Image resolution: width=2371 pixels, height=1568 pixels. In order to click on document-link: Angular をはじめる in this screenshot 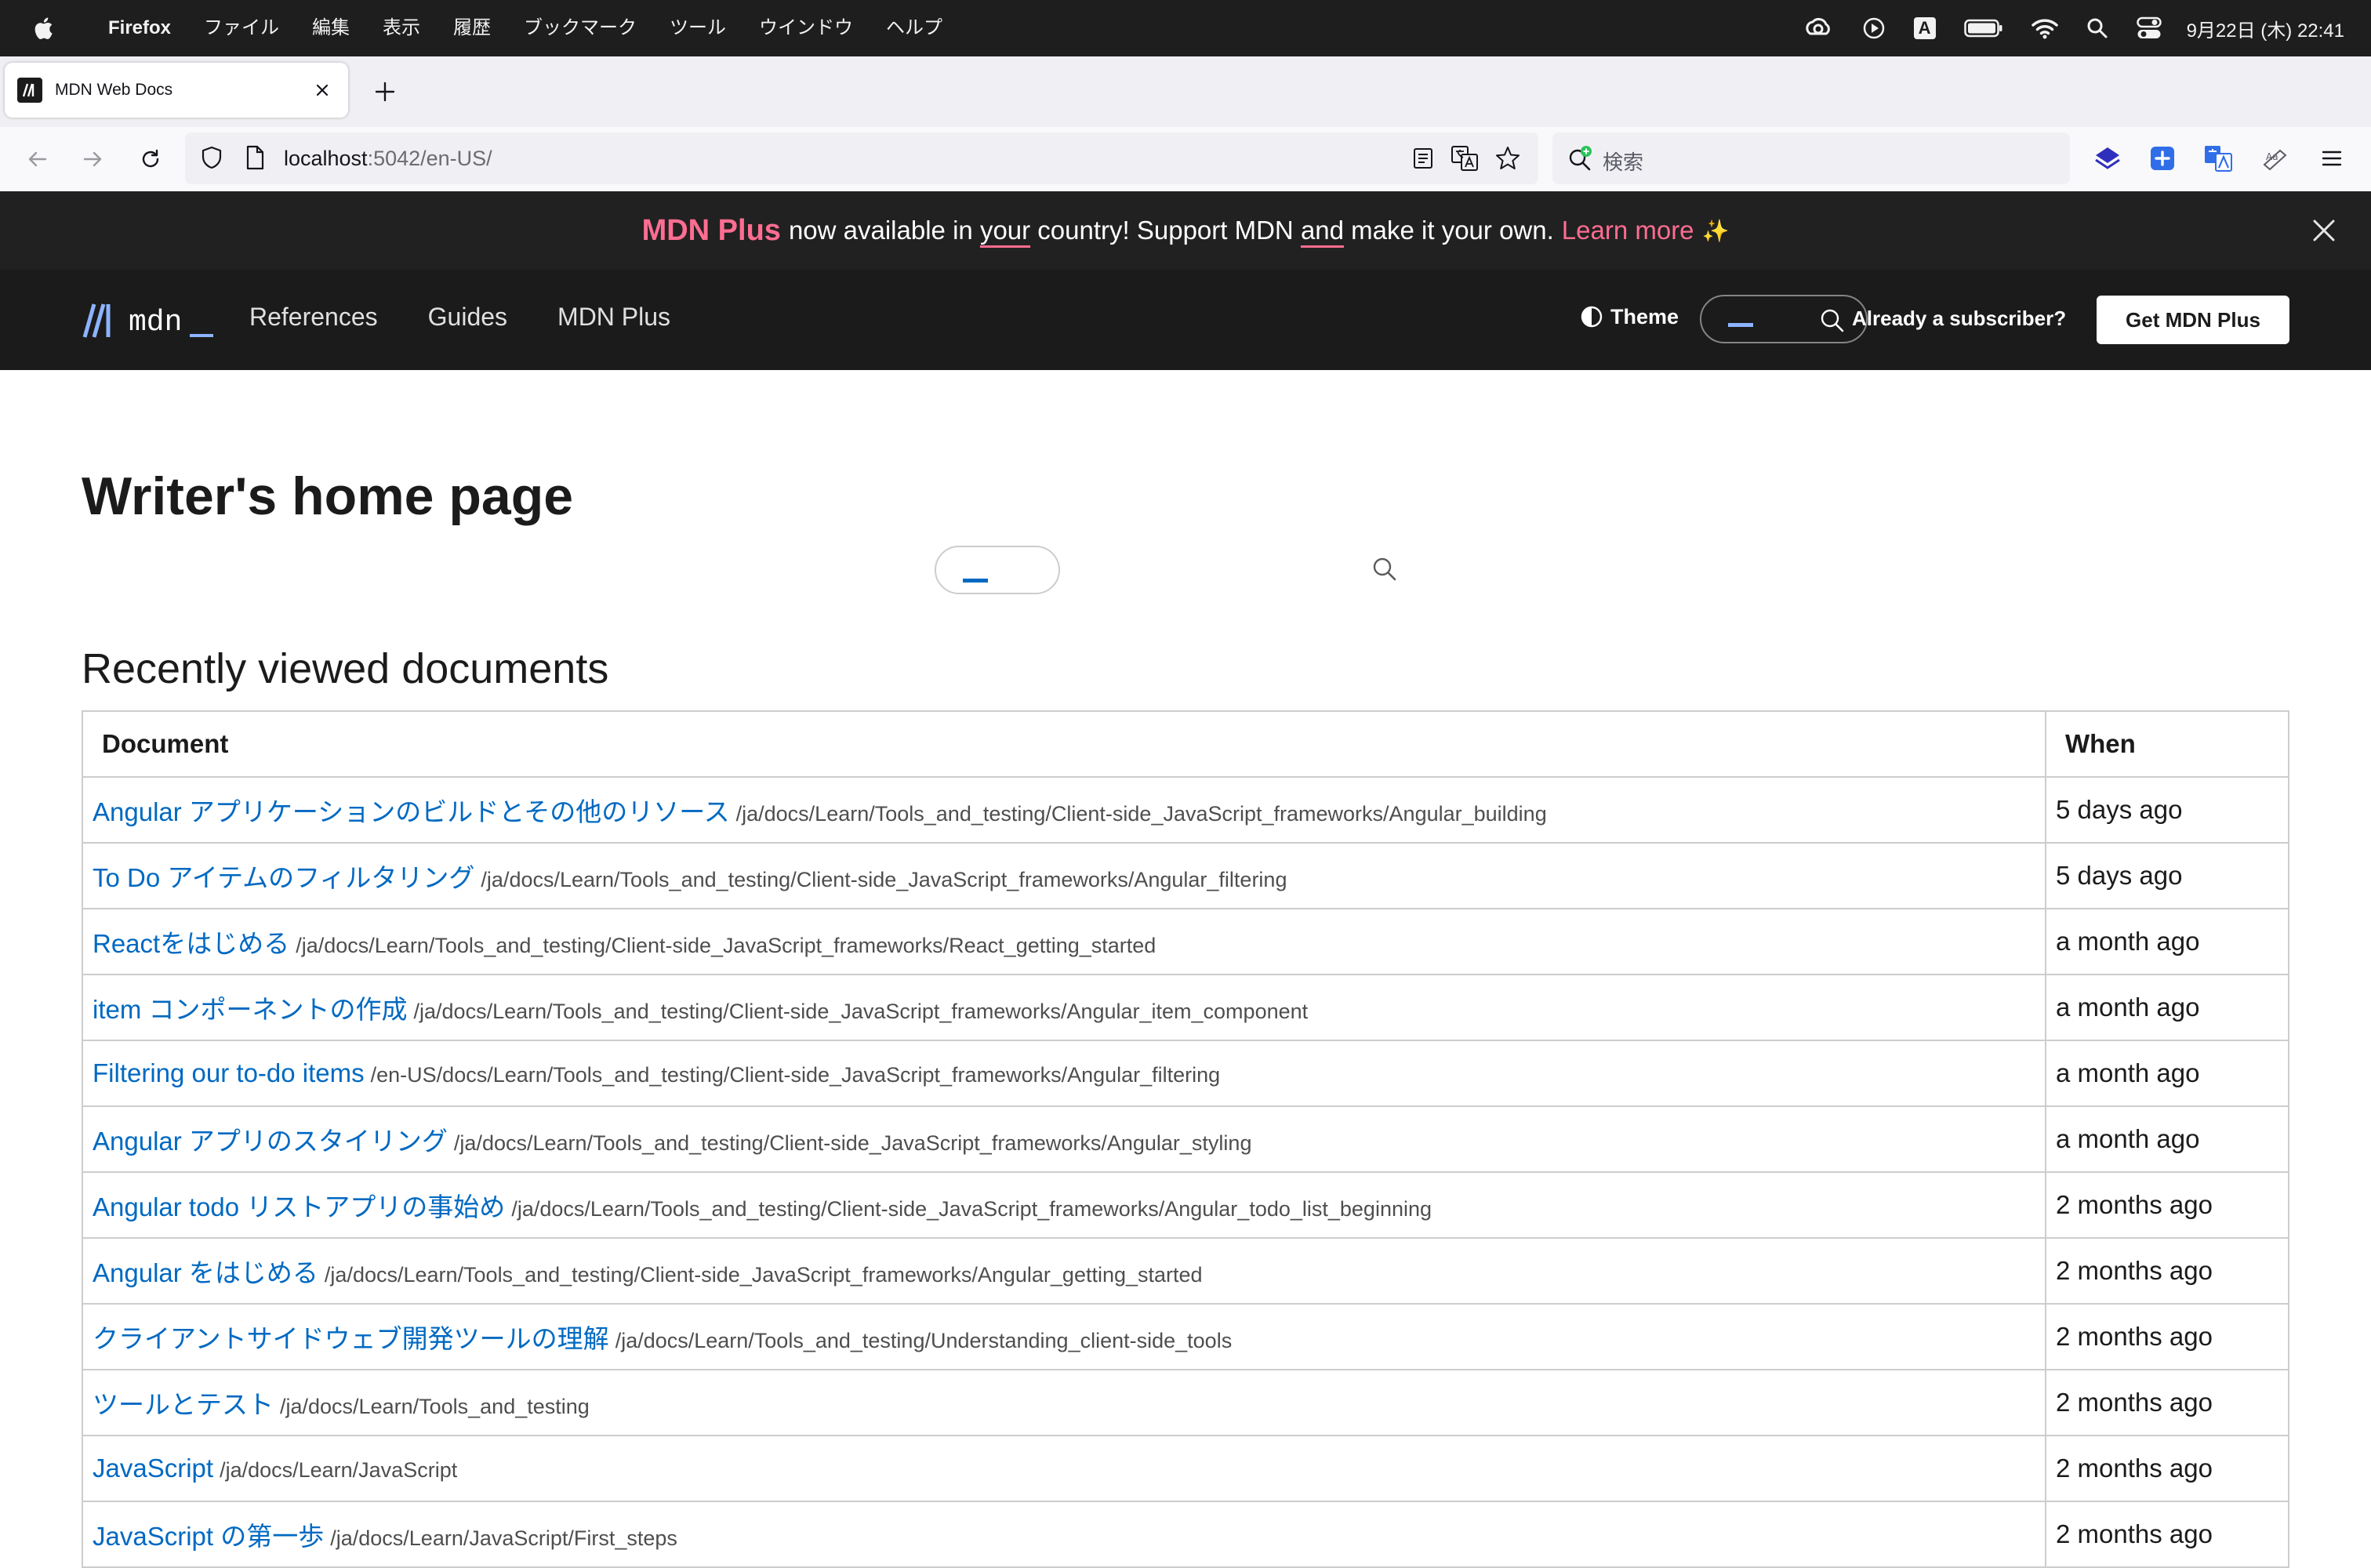, I will do `click(205, 1272)`.